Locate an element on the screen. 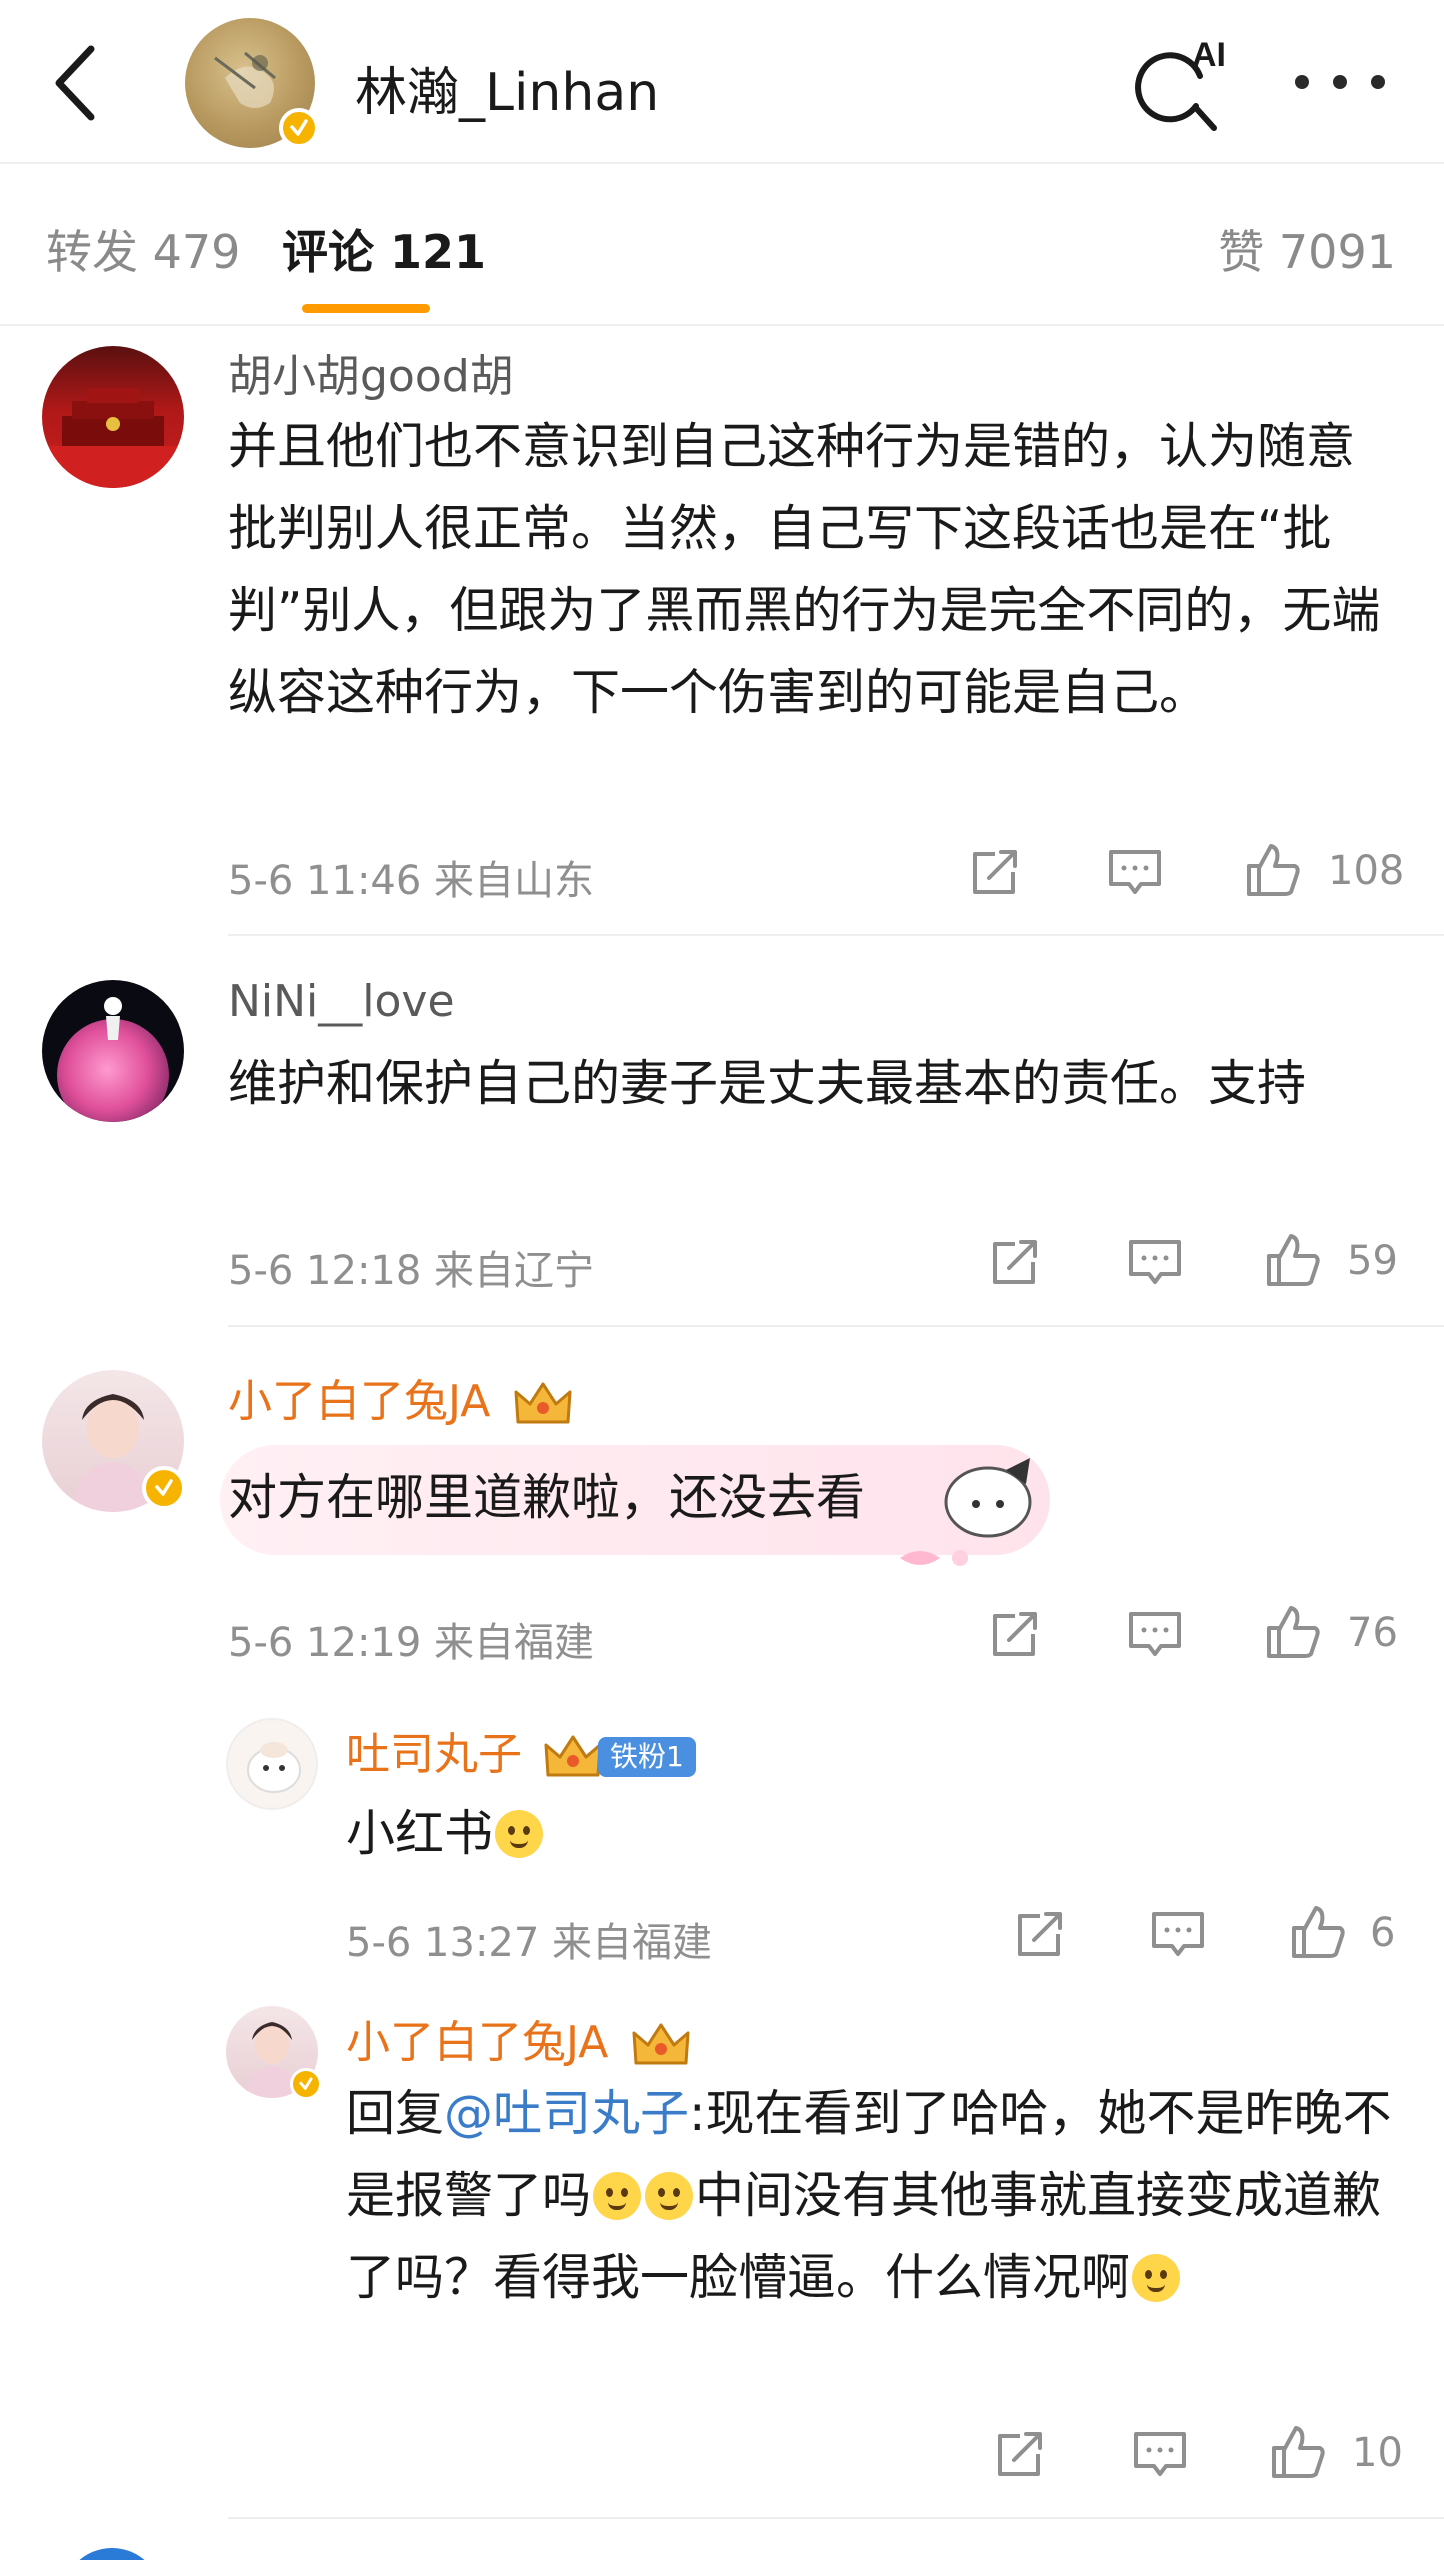 This screenshot has width=1444, height=2560. like-count: 108 is located at coordinates (1366, 871).